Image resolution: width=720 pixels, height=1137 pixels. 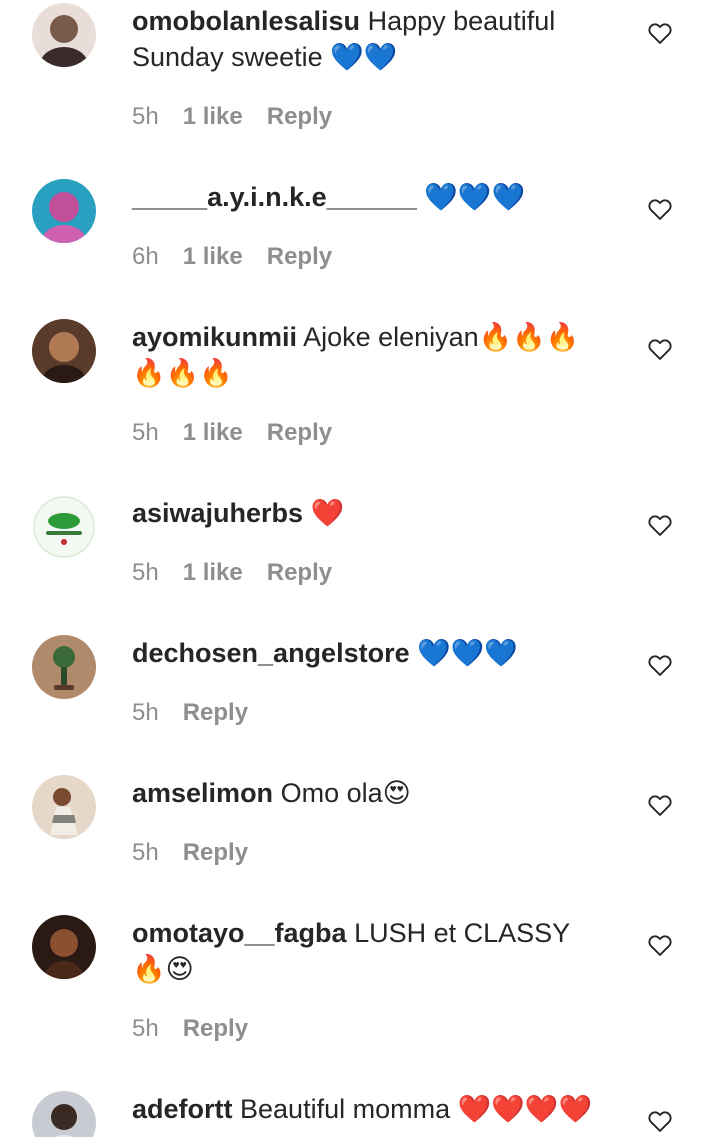 What do you see at coordinates (367, 513) in the screenshot?
I see `comment-body: asiwajuherbs ❤️` at bounding box center [367, 513].